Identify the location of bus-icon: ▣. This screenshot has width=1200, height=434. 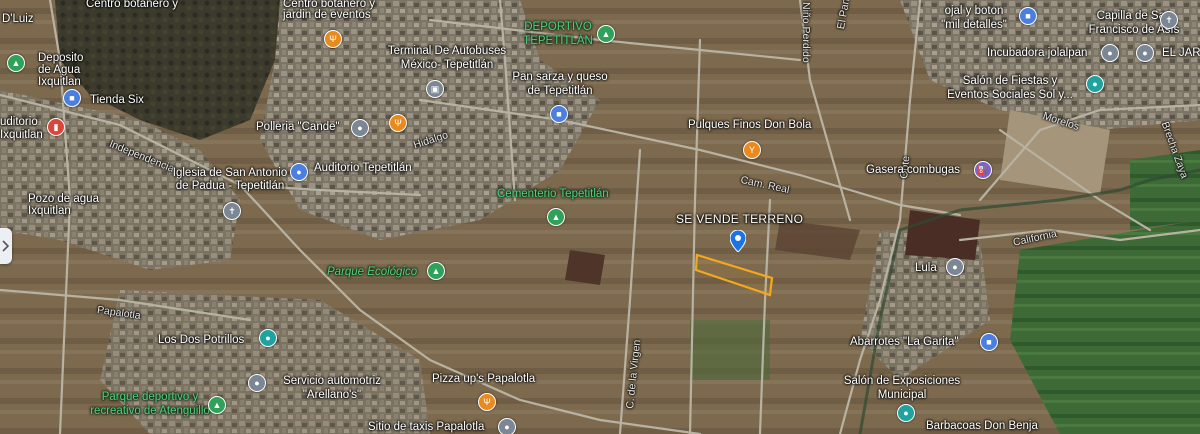
(435, 89).